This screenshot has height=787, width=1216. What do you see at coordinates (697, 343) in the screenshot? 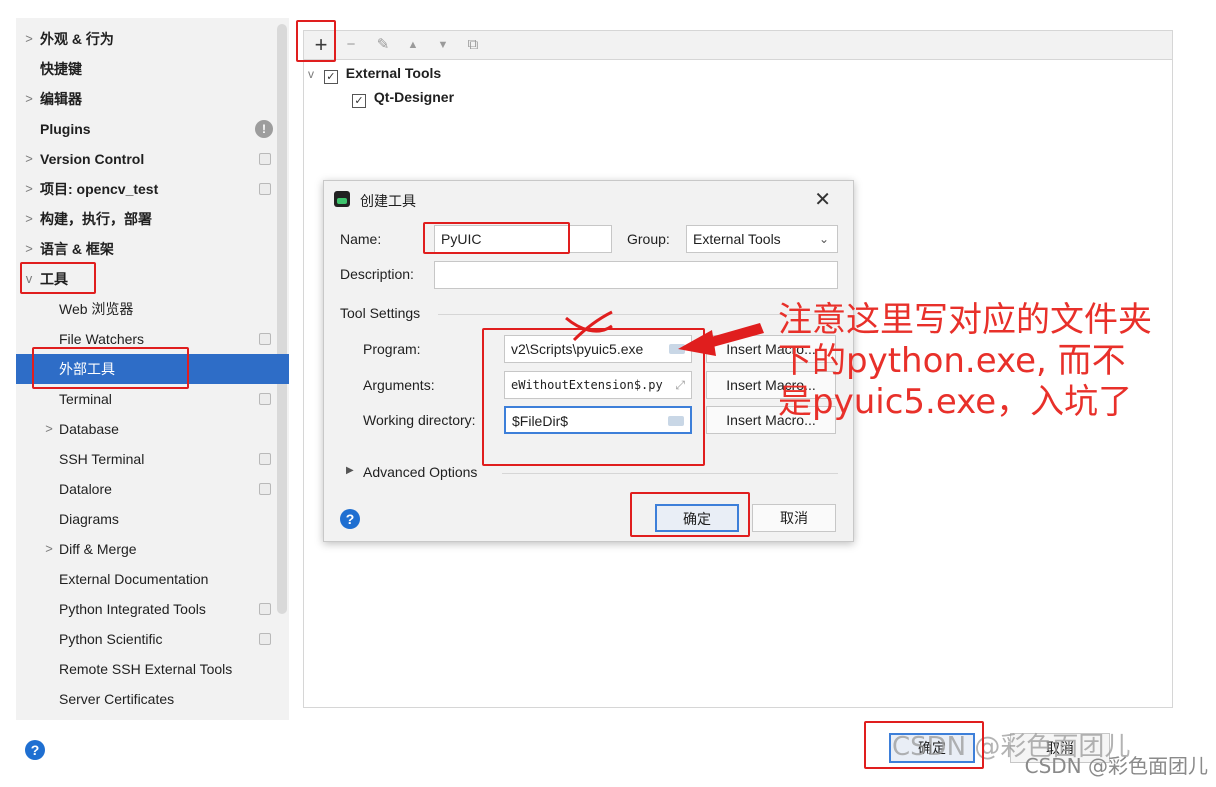
I see `annotation-arrowhead` at bounding box center [697, 343].